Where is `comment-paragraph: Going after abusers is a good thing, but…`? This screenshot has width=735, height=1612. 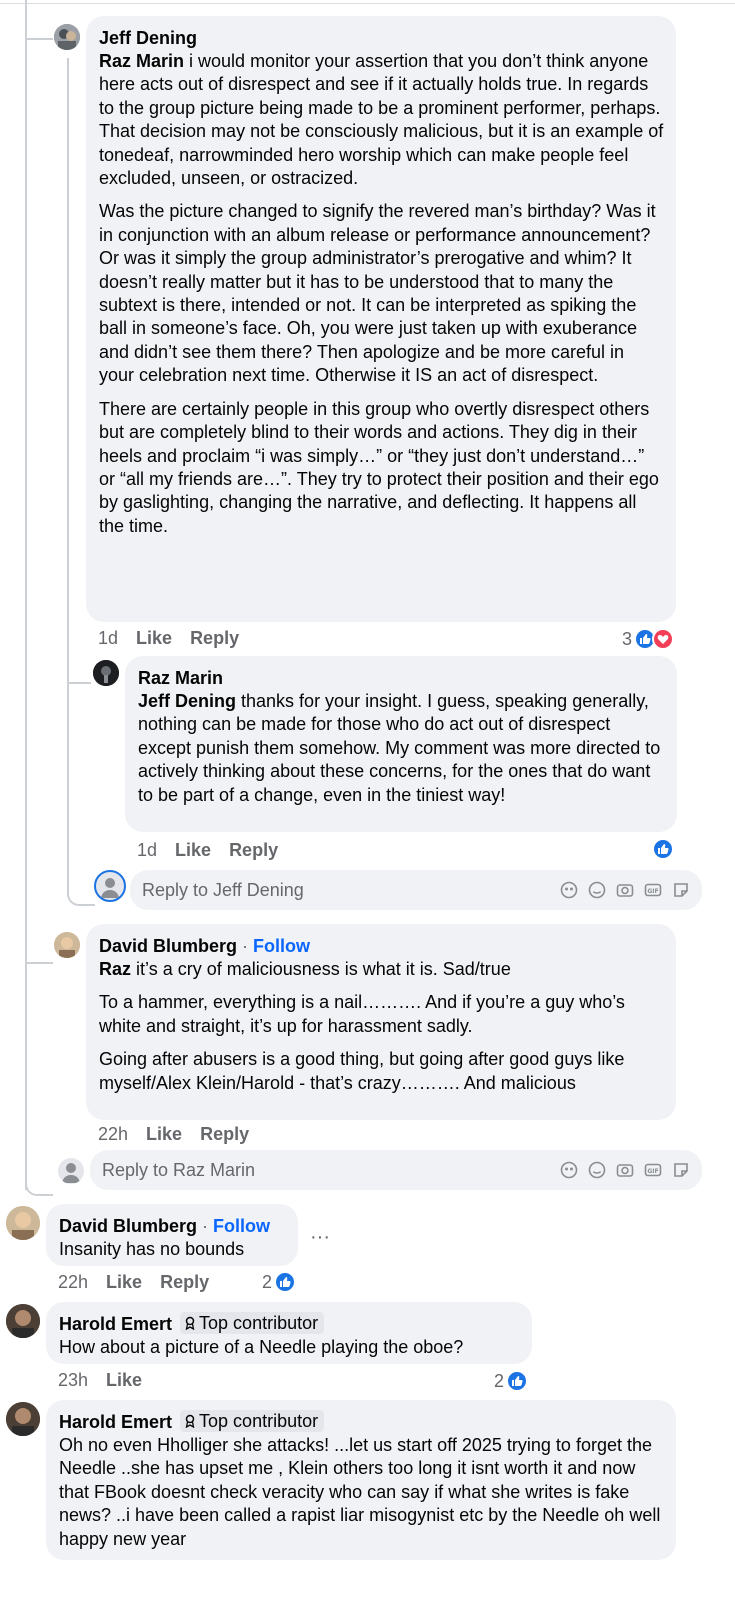
comment-paragraph: Going after abusers is a good thing, but… is located at coordinates (362, 1071).